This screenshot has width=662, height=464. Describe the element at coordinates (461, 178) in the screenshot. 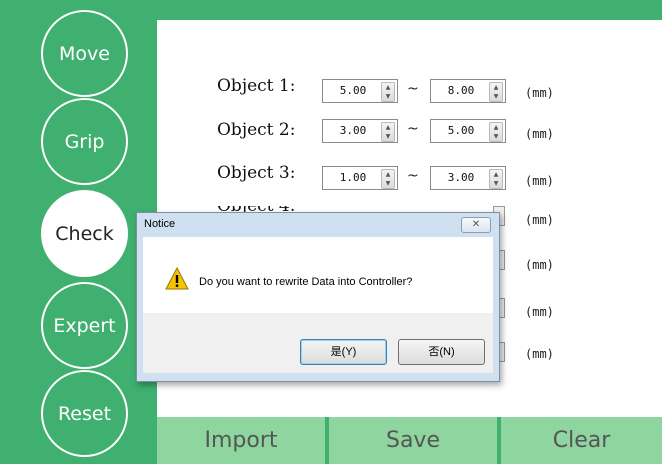

I see `object-3-max-value: 3.00` at that location.